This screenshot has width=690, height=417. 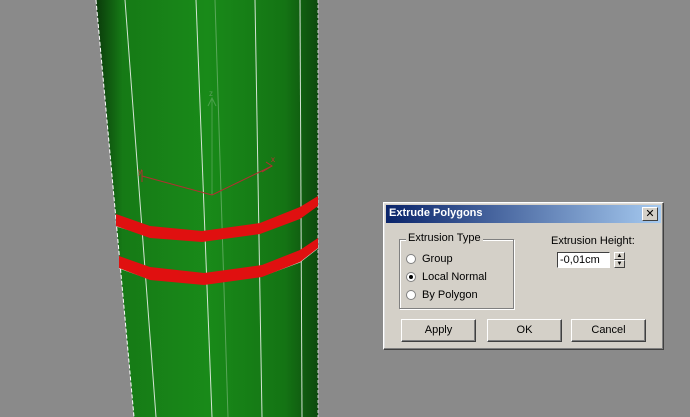 I want to click on dialog-title: Extrude Polygons, so click(x=436, y=213).